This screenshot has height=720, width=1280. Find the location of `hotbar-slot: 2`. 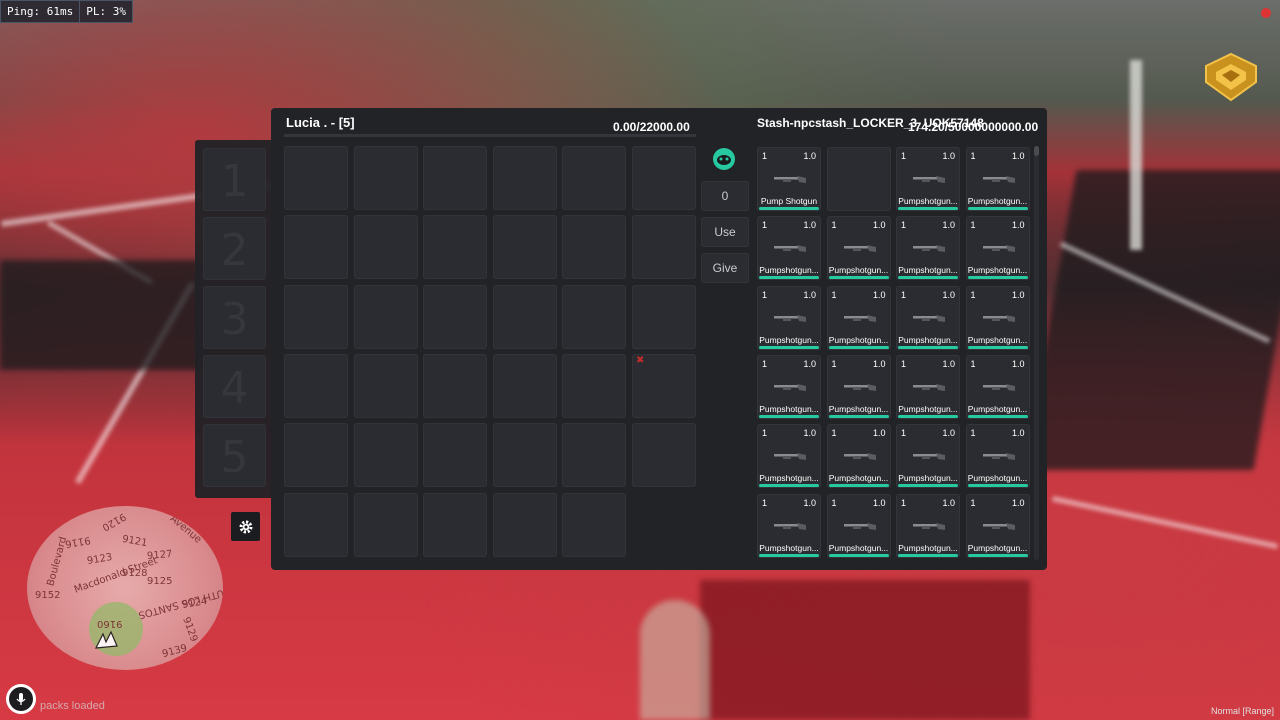

hotbar-slot: 2 is located at coordinates (234, 248).